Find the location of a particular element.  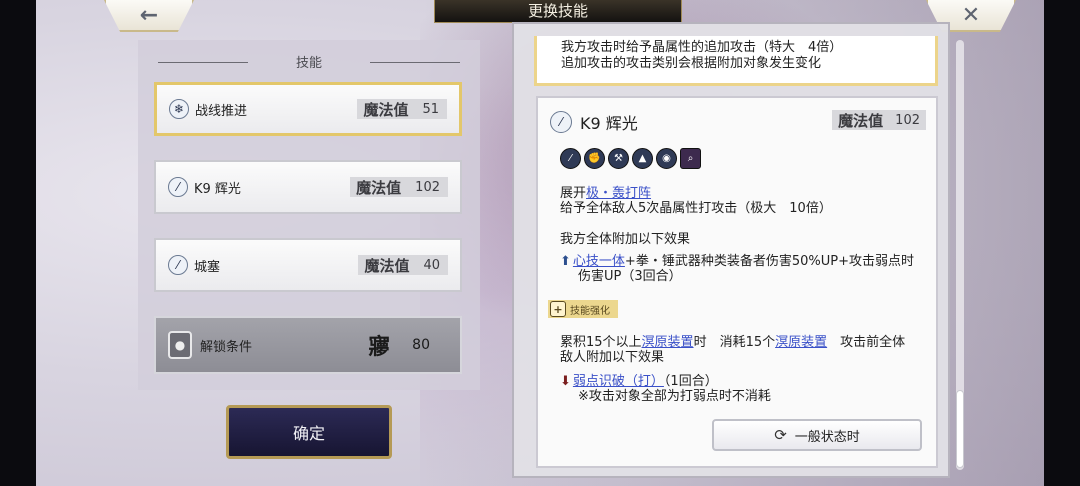

condition-line: 累积15个以上溟原装置时 消耗15个溟原装置 攻击前全体 is located at coordinates (732, 342).